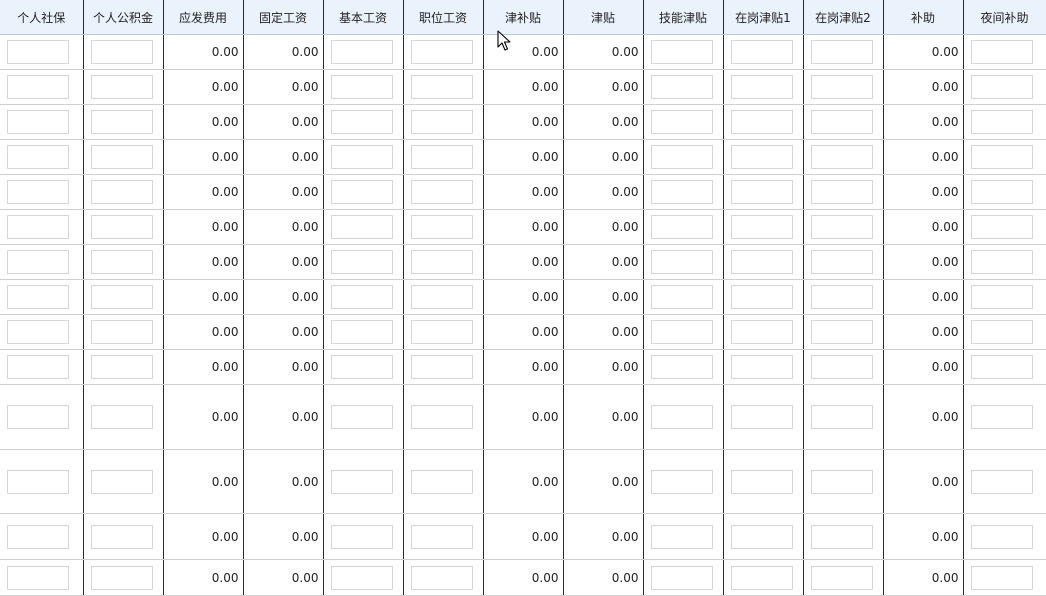 The height and width of the screenshot is (596, 1046). I want to click on column-header-onduty-allowance-2: 在岗津贴2, so click(843, 17).